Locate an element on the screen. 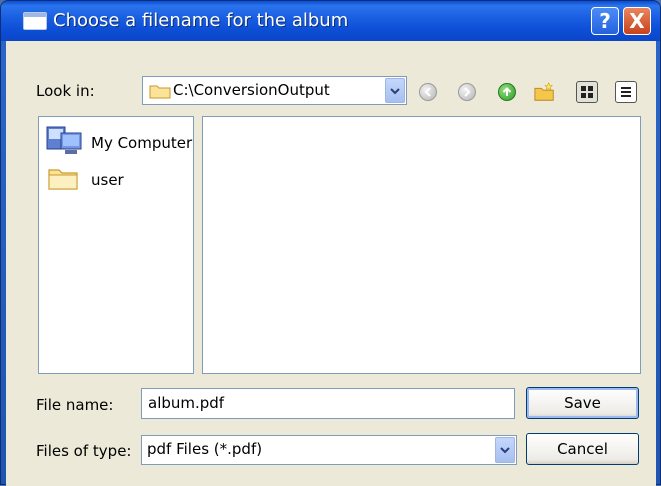  file-name-label: File name: is located at coordinates (75, 405).